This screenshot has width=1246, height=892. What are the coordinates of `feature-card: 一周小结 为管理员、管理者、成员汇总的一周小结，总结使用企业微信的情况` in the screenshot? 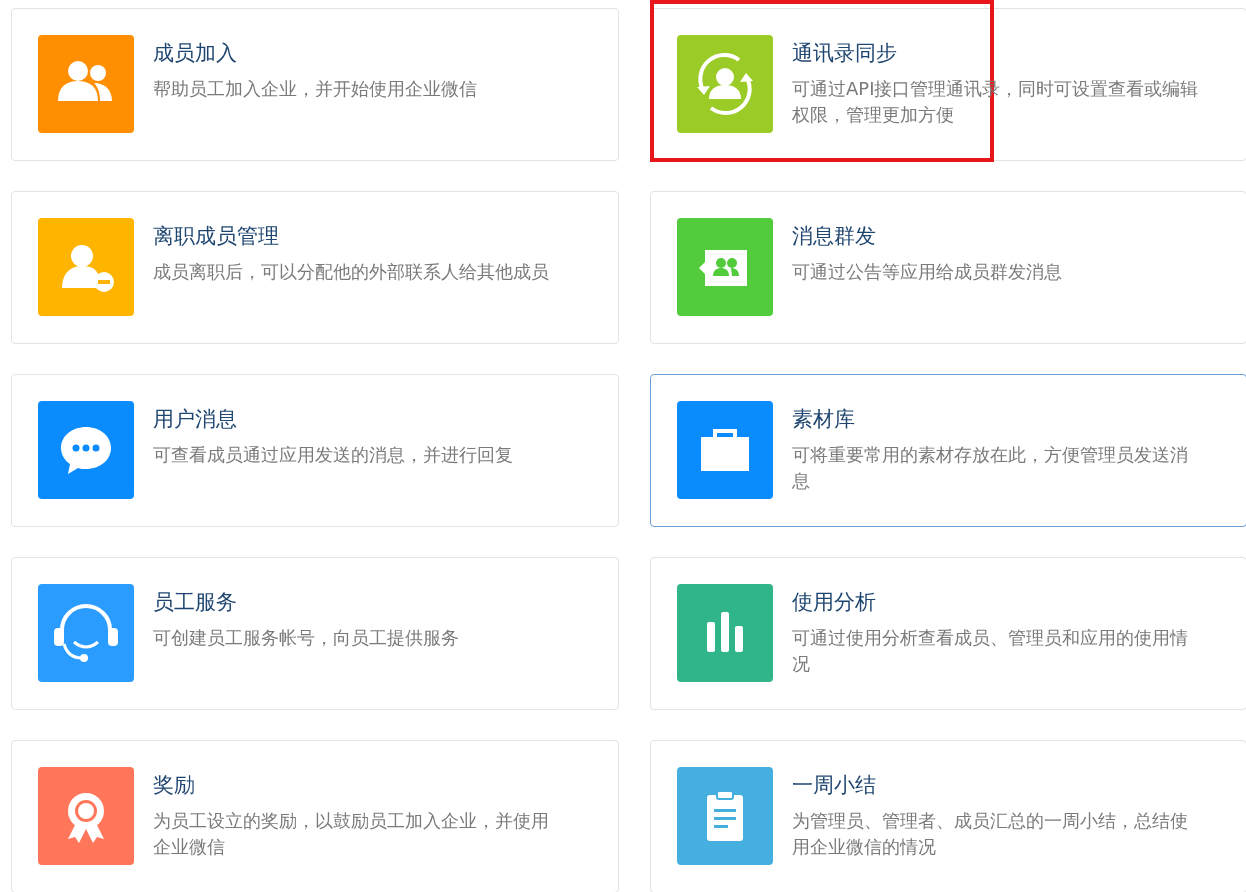 It's located at (948, 816).